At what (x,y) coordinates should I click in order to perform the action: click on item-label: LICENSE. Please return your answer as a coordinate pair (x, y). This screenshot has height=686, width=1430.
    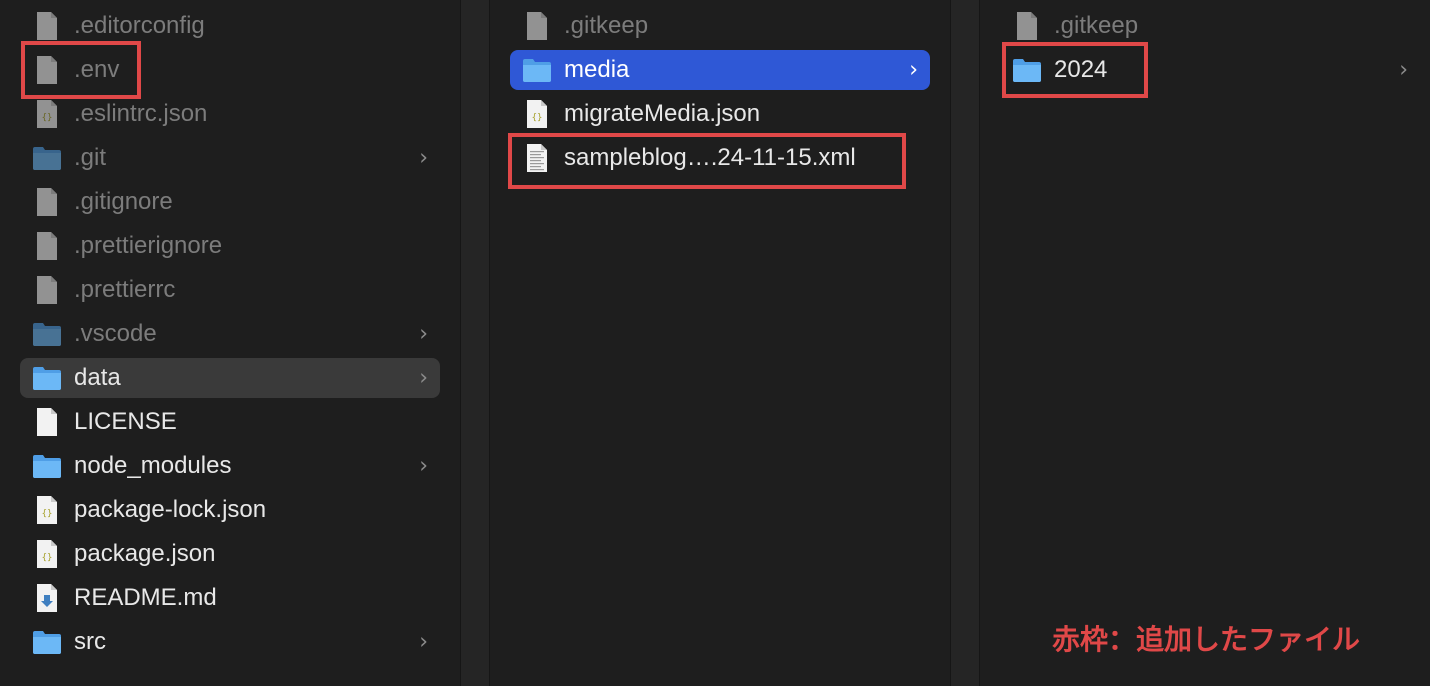
    Looking at the image, I should click on (125, 421).